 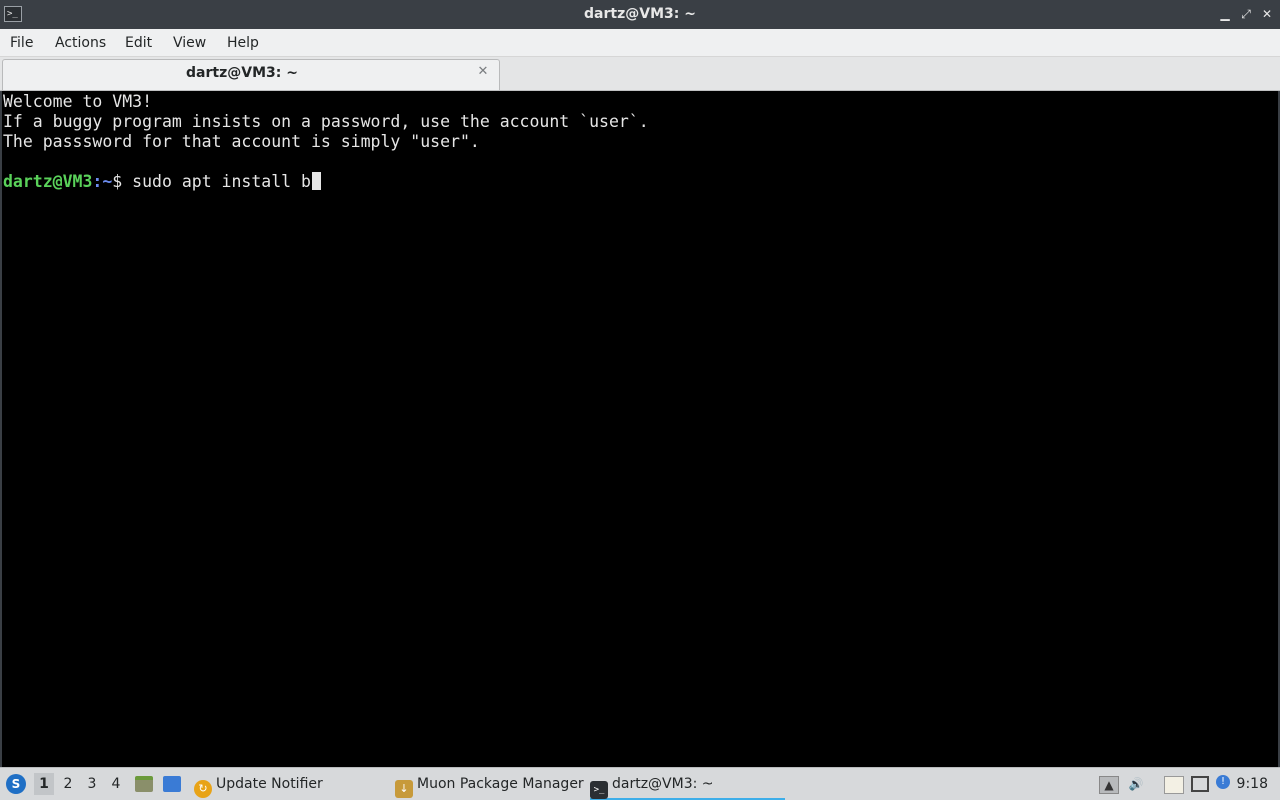 I want to click on prompt-user: dartz@VM3, so click(x=48, y=181).